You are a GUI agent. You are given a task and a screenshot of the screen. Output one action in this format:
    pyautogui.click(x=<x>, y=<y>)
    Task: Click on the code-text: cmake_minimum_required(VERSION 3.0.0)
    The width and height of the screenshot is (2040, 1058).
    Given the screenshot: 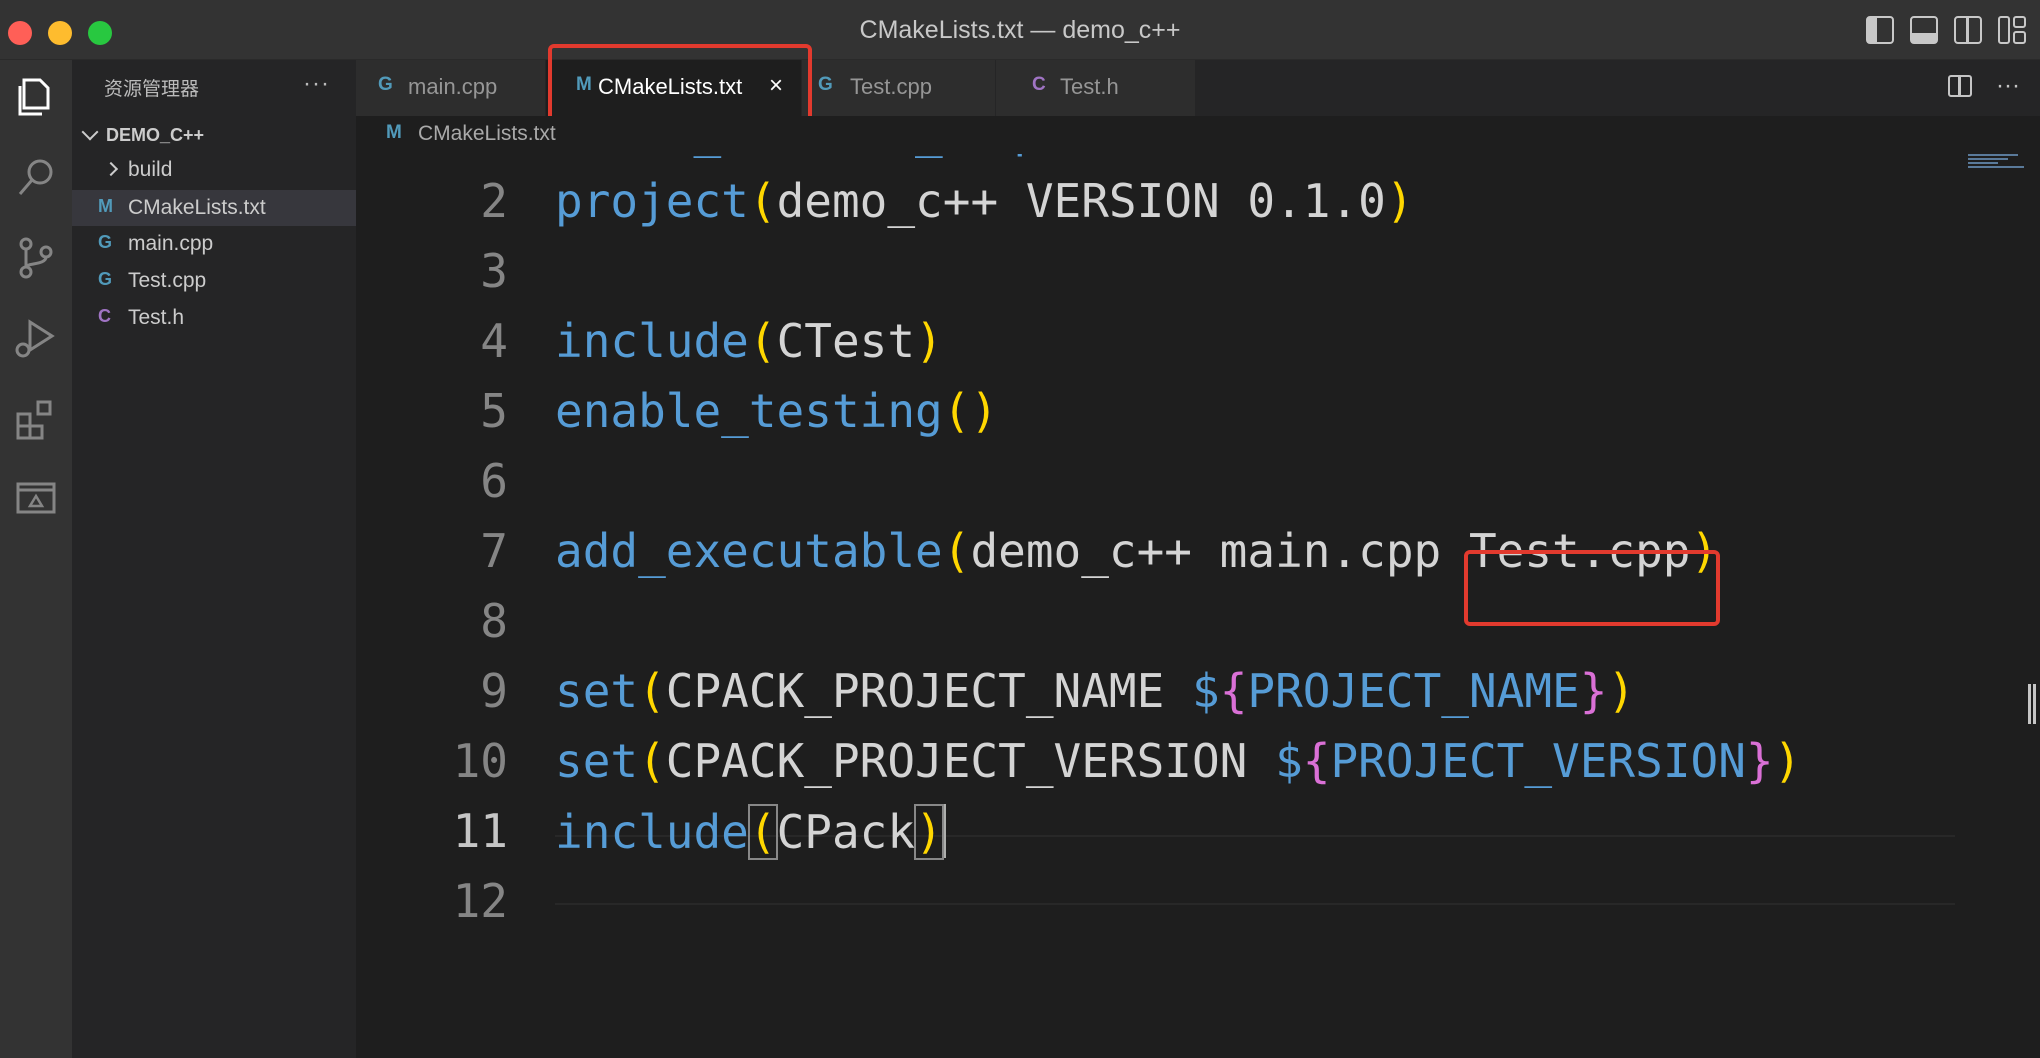 What is the action you would take?
    pyautogui.click(x=1067, y=156)
    